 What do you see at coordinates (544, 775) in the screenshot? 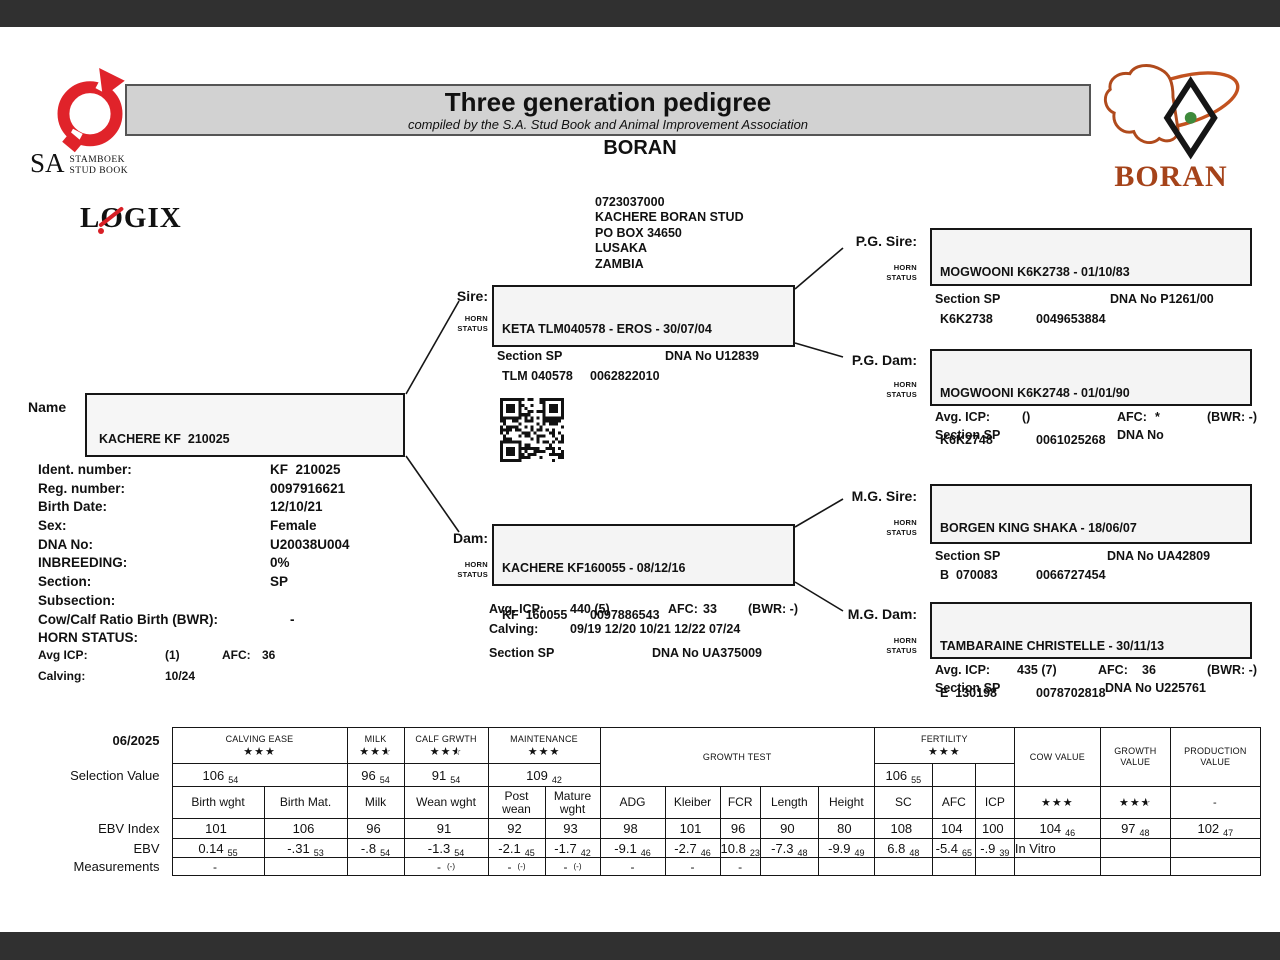
I see `sel-maintenance: 109 42` at bounding box center [544, 775].